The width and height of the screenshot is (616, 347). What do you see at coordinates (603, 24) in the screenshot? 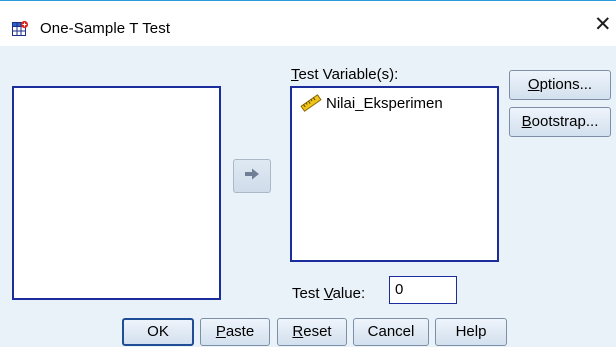
I see `close-icon: ✕` at bounding box center [603, 24].